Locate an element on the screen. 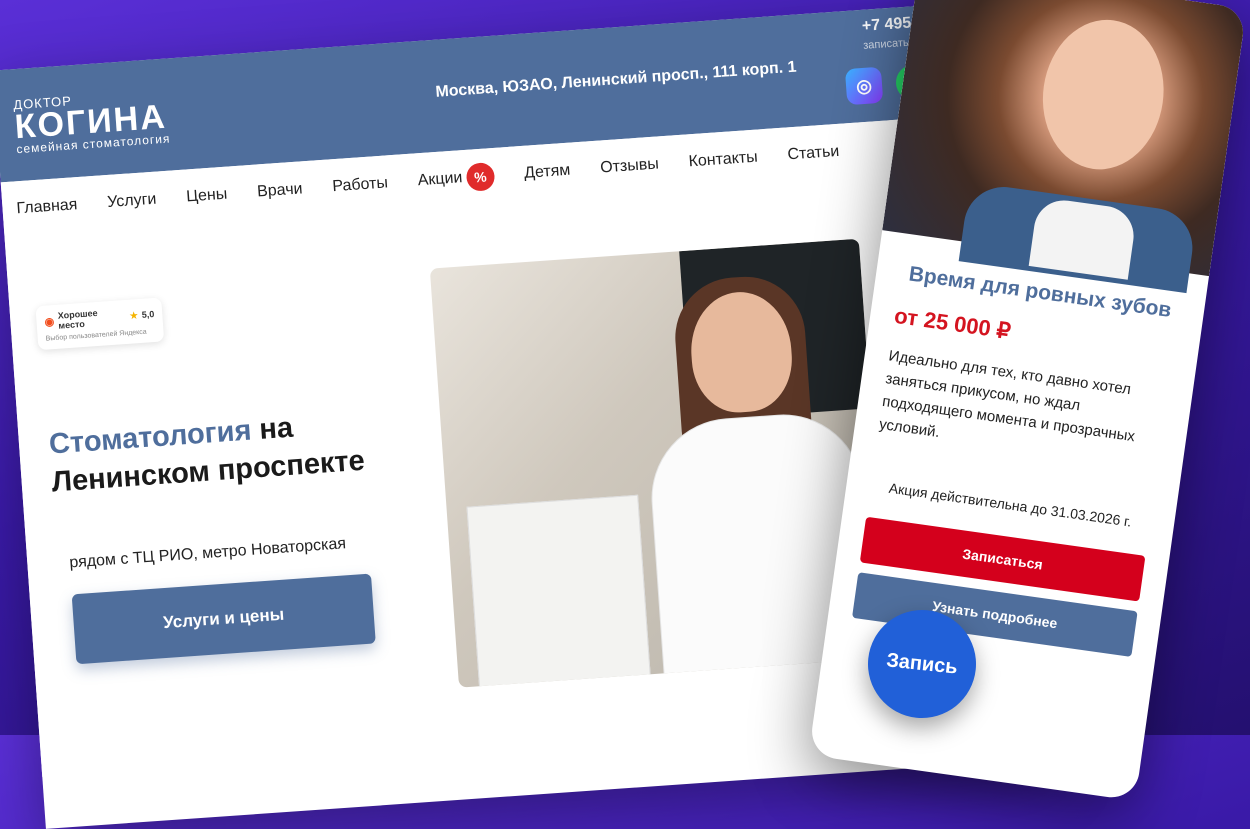 Image resolution: width=1250 pixels, height=829 pixels. max-icon: ◎ is located at coordinates (864, 86).